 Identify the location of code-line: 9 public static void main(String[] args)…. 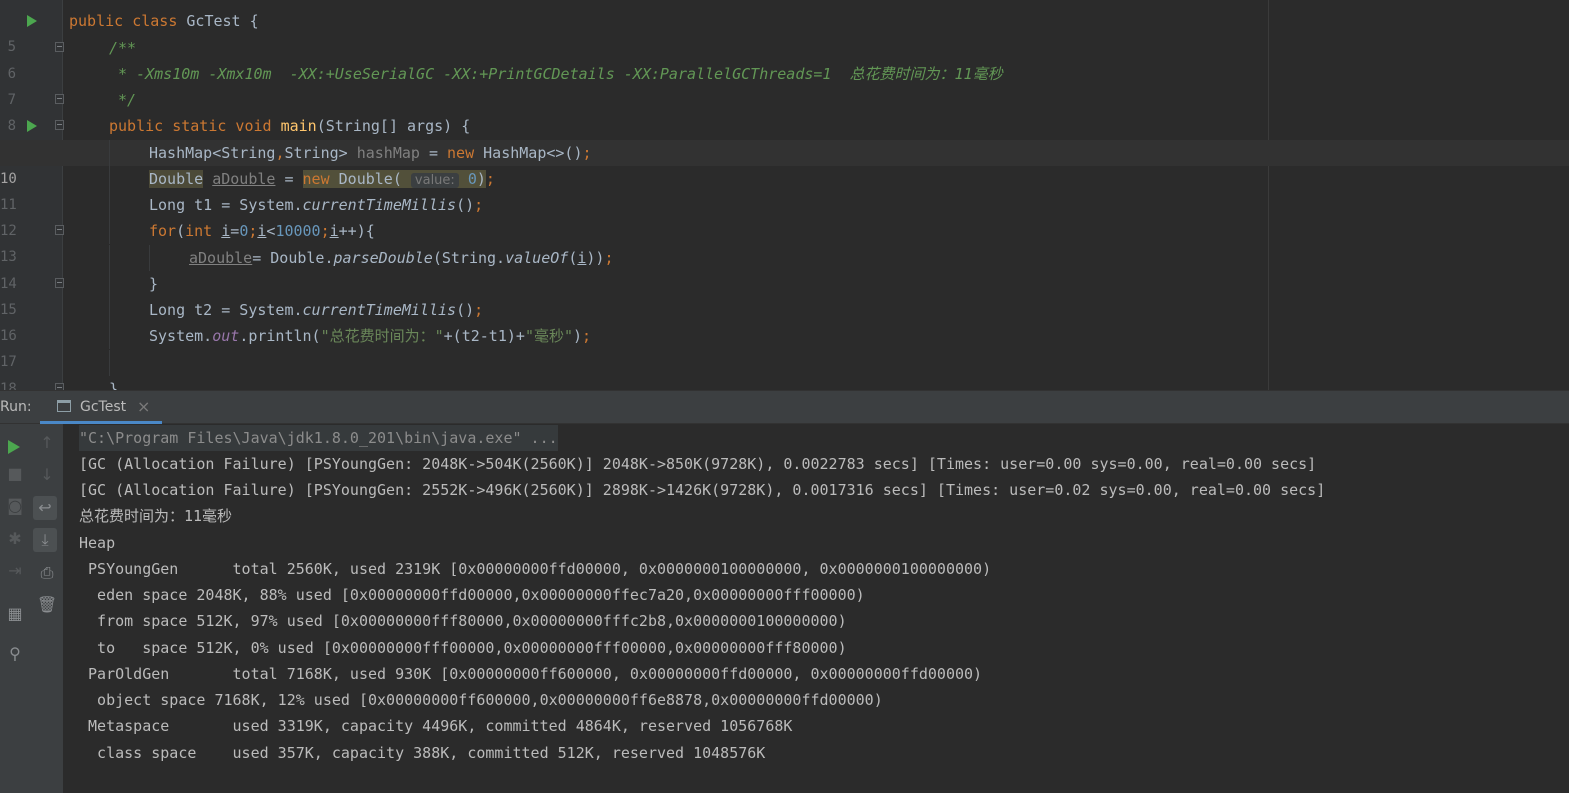
(784, 136).